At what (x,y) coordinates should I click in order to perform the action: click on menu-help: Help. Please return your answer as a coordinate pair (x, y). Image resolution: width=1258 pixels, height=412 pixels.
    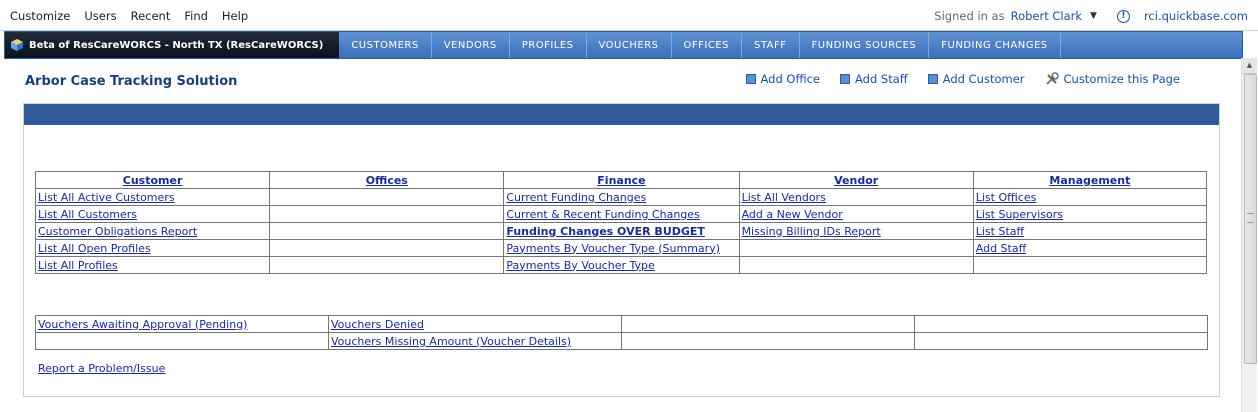
    Looking at the image, I should click on (235, 16).